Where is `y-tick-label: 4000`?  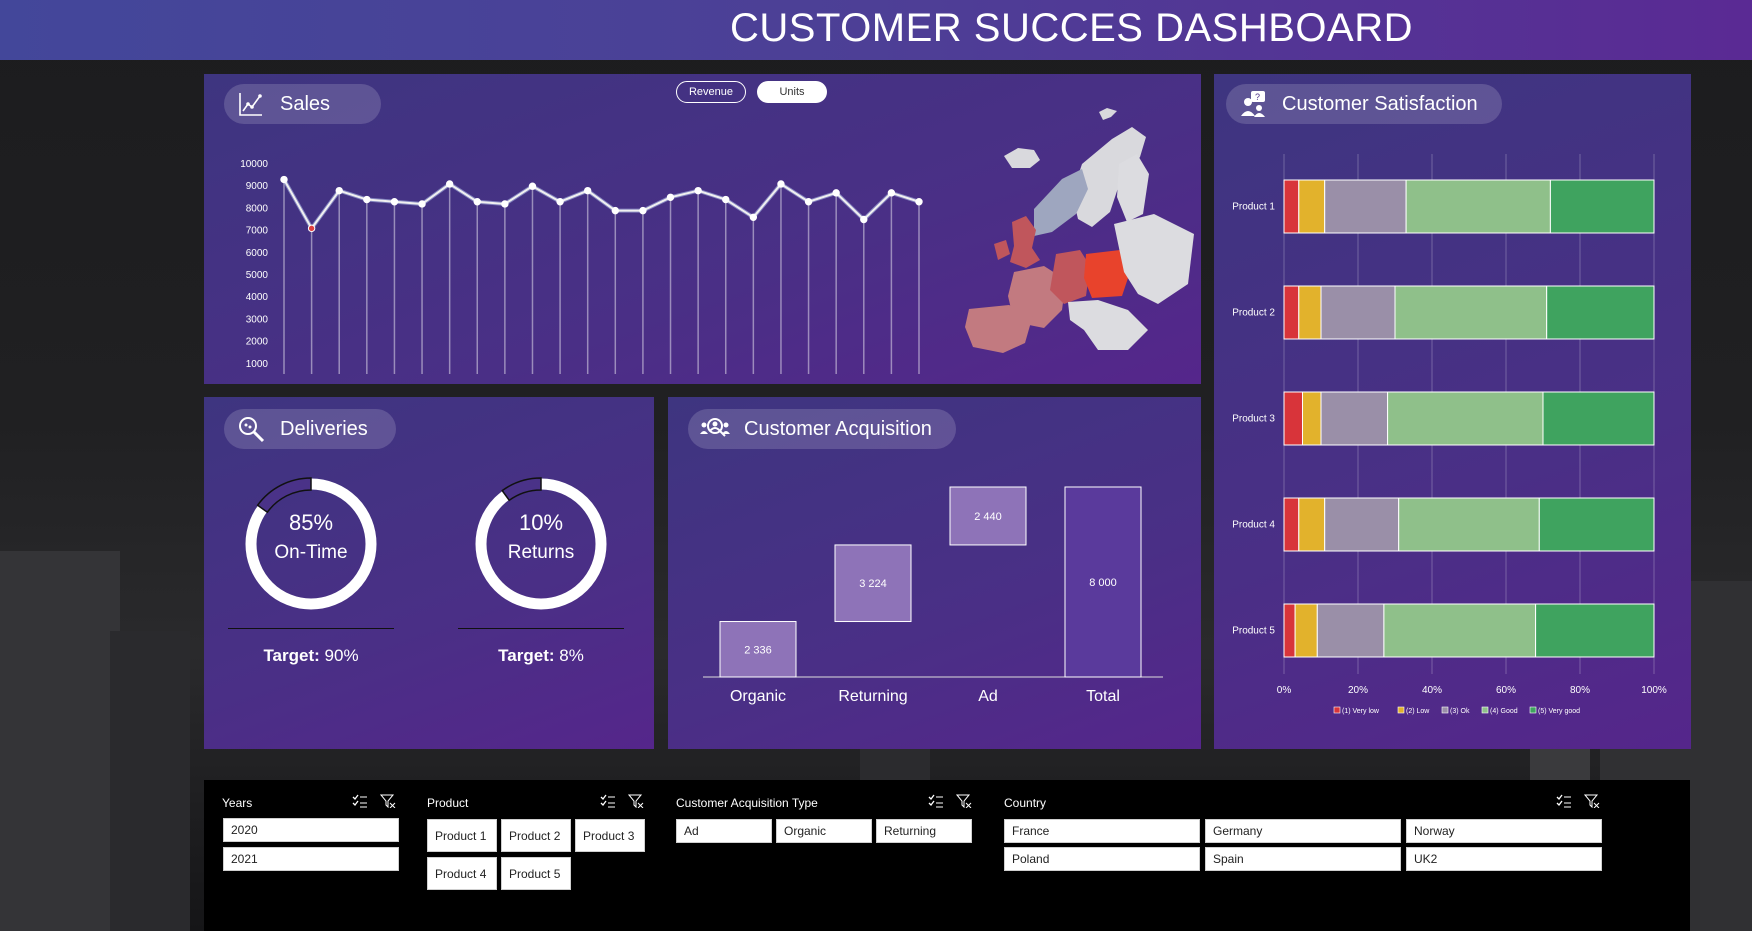 y-tick-label: 4000 is located at coordinates (257, 297).